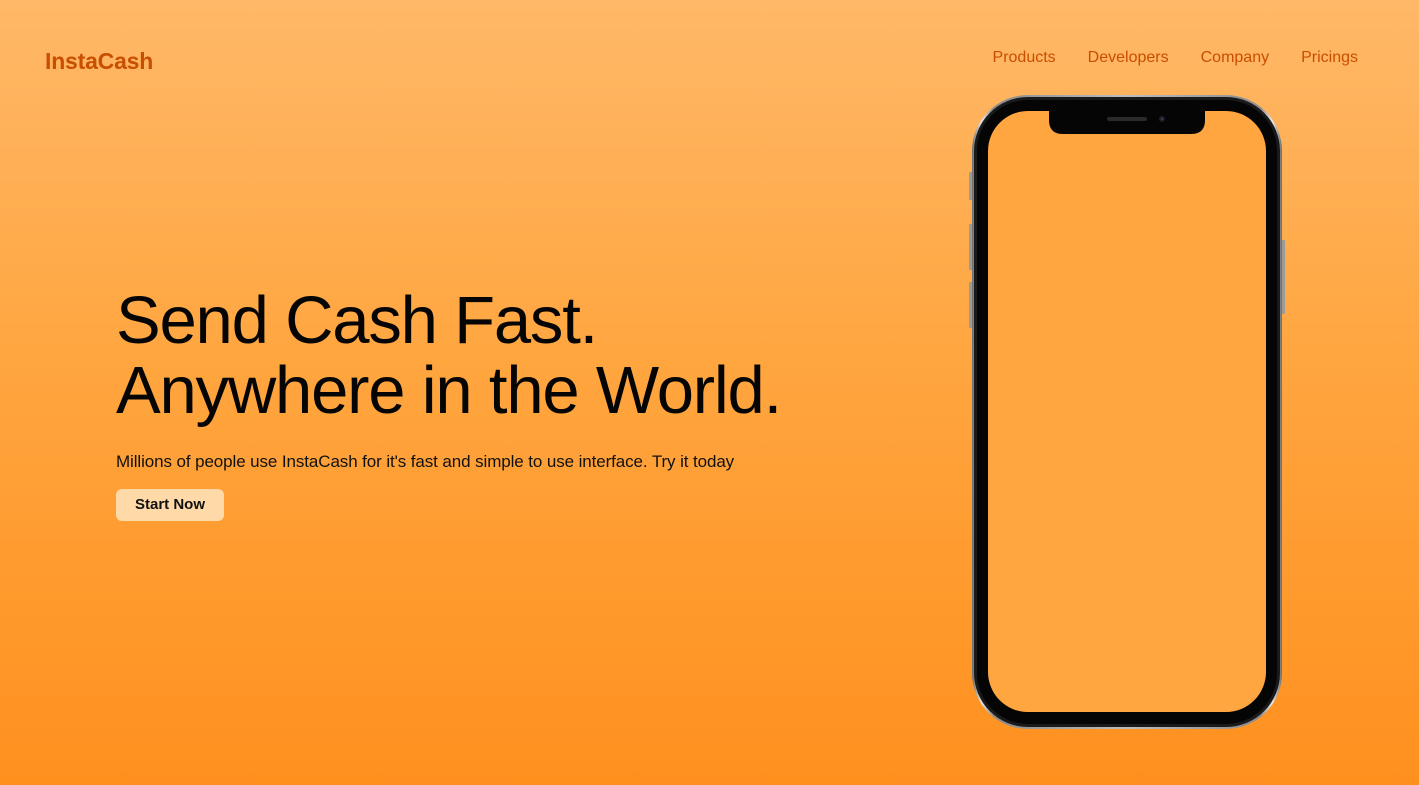 The image size is (1419, 785). I want to click on brand-logo: InstaCash, so click(99, 61).